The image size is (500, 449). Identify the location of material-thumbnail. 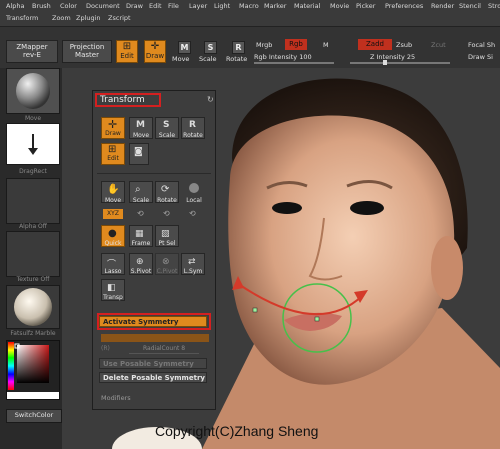
(33, 307).